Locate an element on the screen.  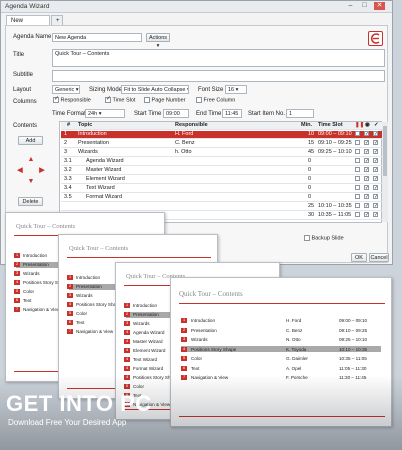
responsible-checkbox: Responsible is located at coordinates (72, 99).